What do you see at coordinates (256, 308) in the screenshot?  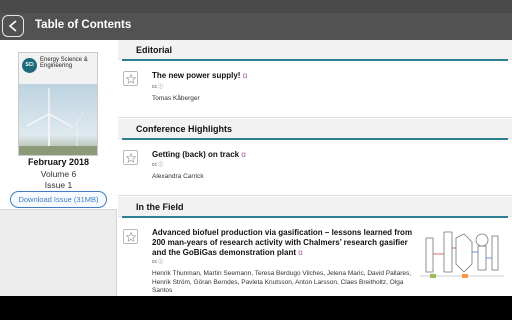 I see `navigation-bar` at bounding box center [256, 308].